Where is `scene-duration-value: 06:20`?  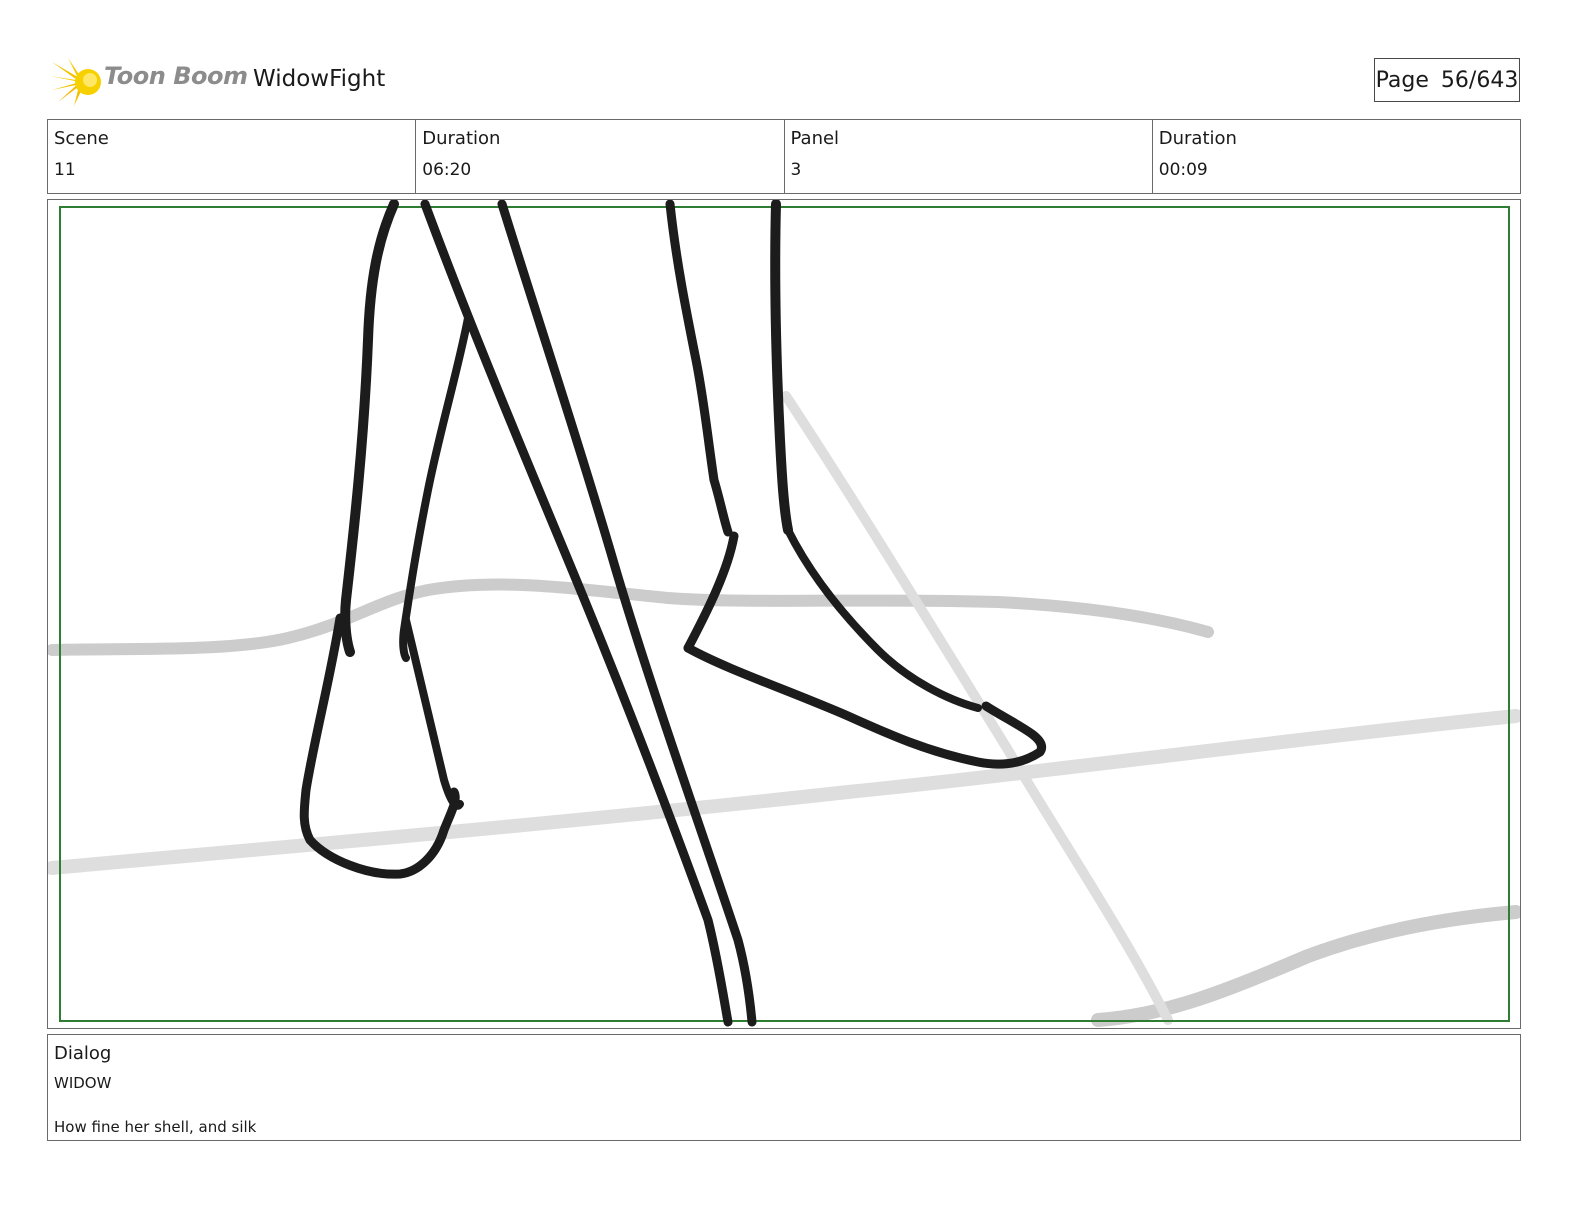
scene-duration-value: 06:20 is located at coordinates (447, 170).